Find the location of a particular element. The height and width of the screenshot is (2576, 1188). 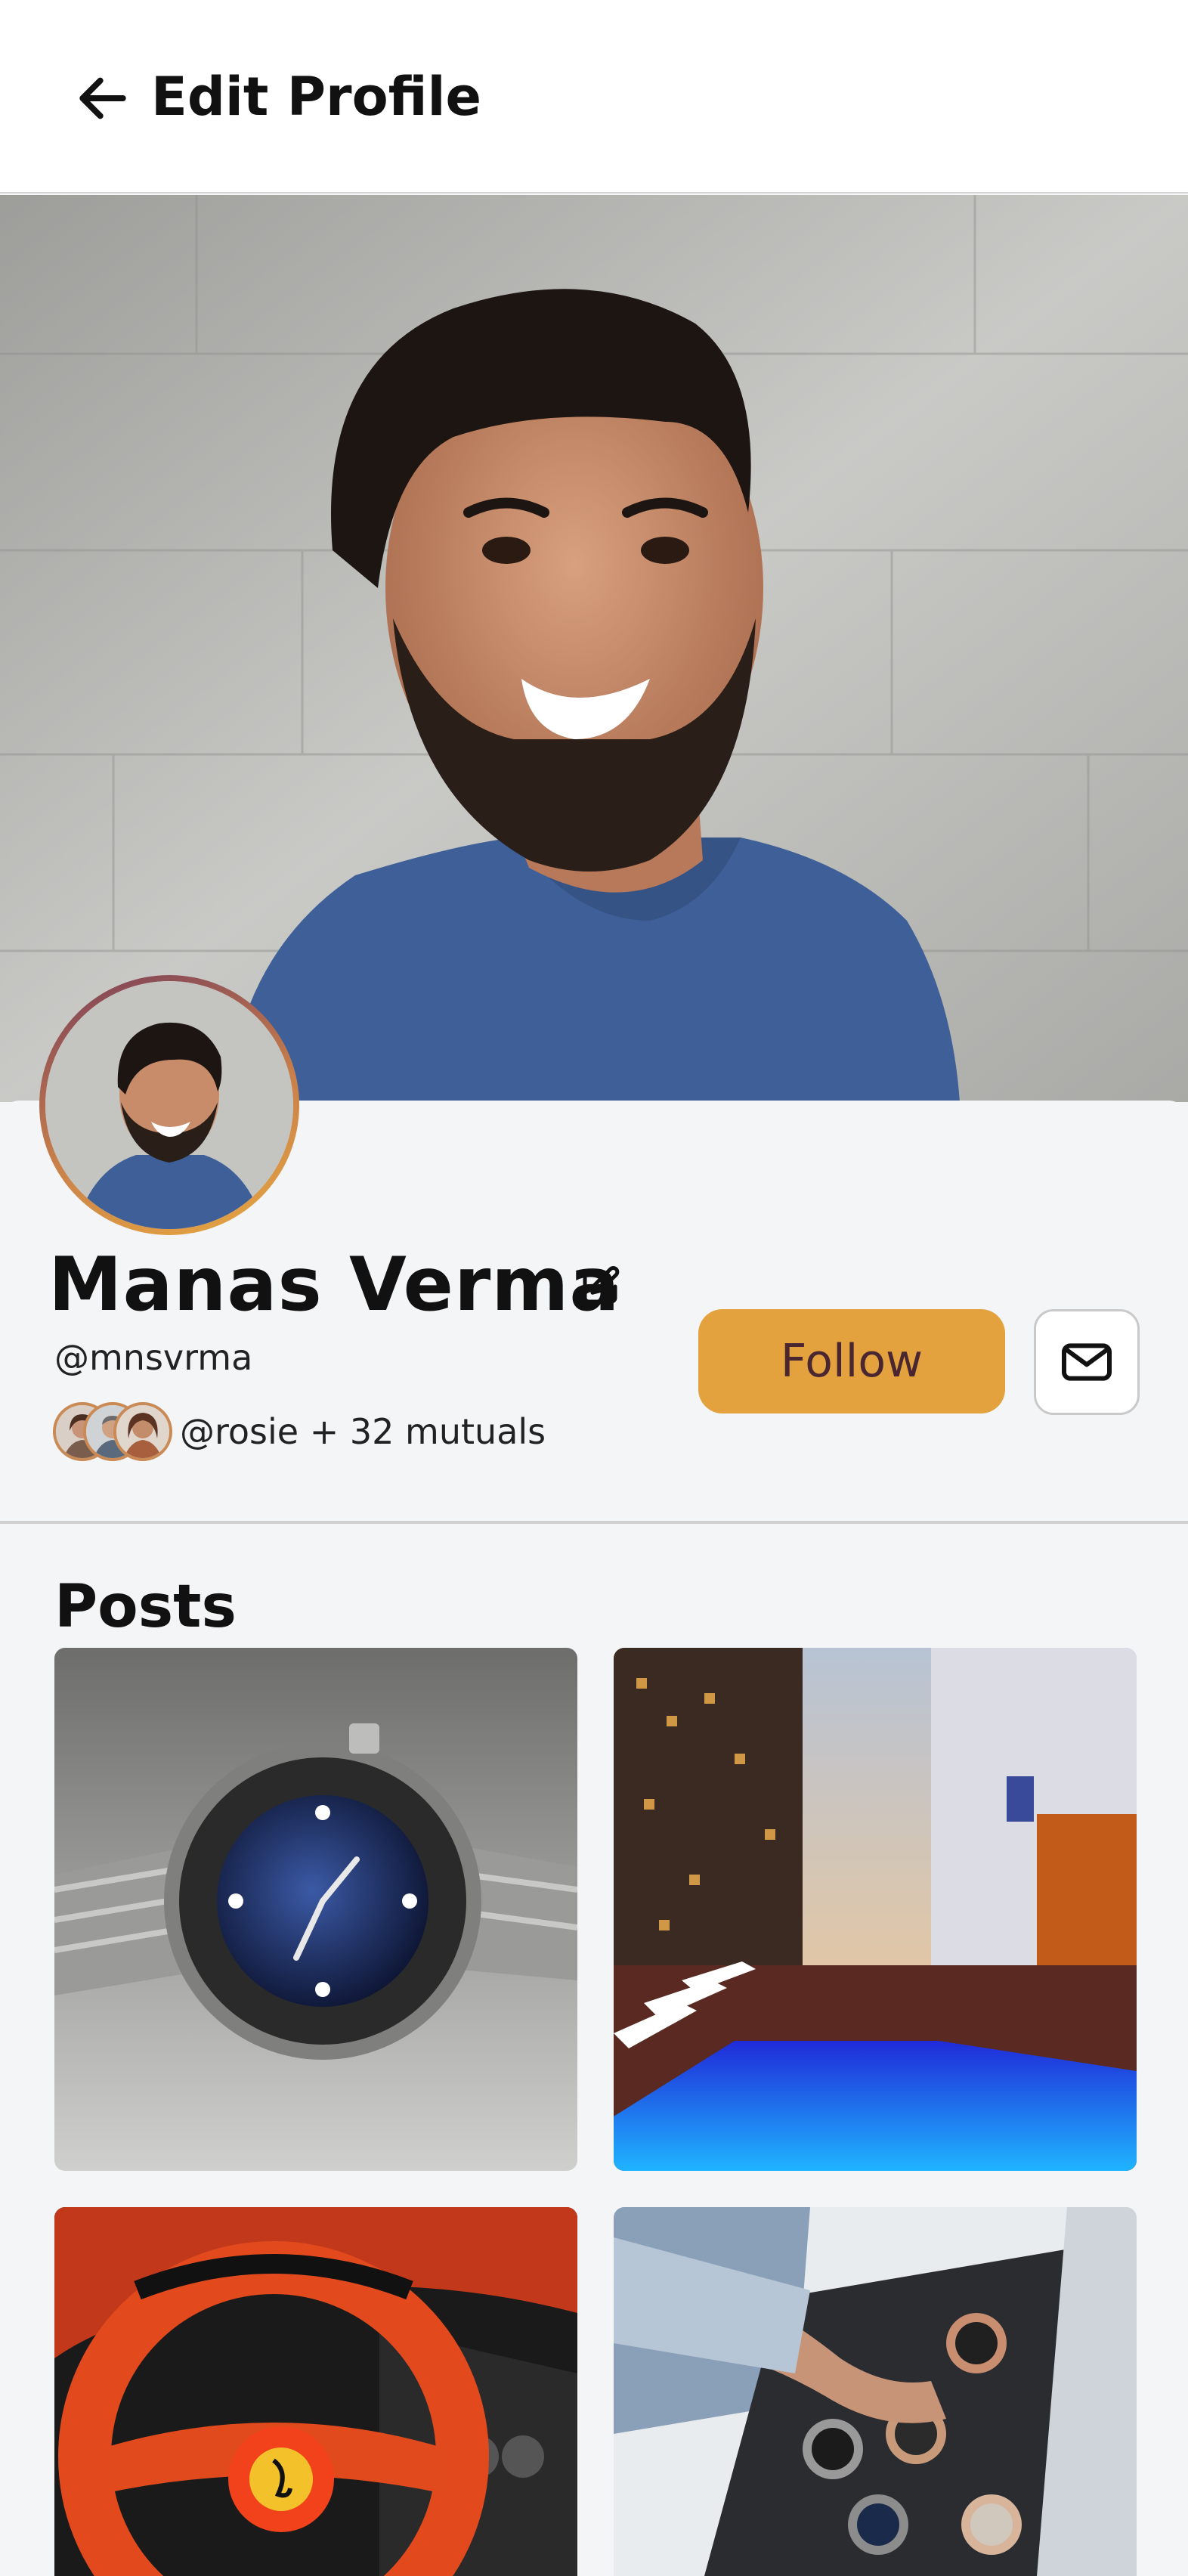

section-divider is located at coordinates (594, 1522).